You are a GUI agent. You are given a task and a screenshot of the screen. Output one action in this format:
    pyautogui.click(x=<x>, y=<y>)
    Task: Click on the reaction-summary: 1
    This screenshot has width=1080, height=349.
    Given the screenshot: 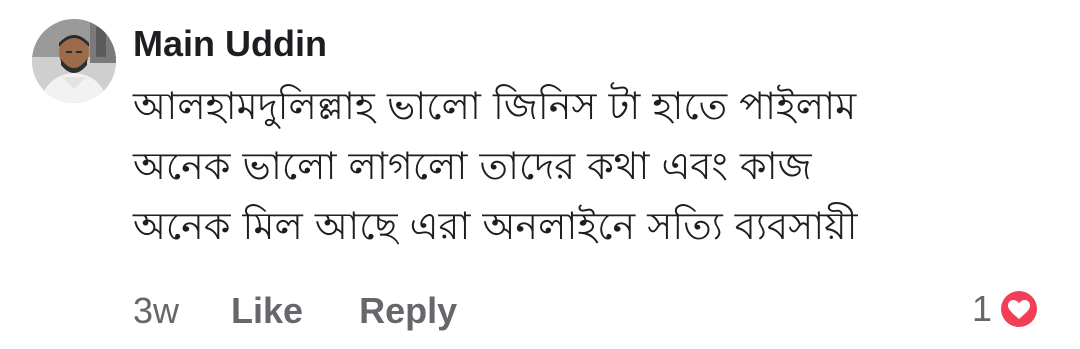 What is the action you would take?
    pyautogui.click(x=1007, y=309)
    